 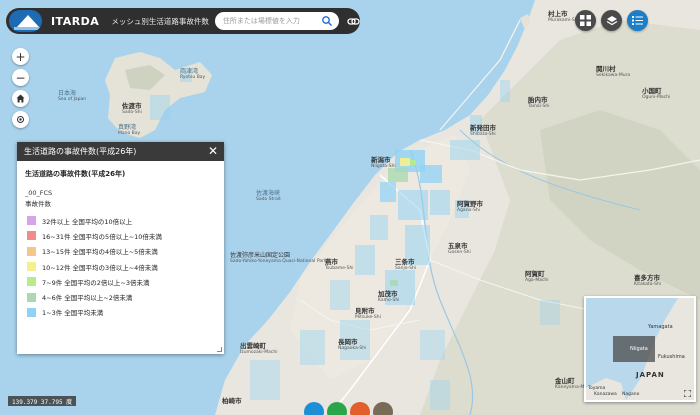 What do you see at coordinates (100, 267) in the screenshot?
I see `legend-item-label: 10~12件 全国平均の3倍以上~4倍未満` at bounding box center [100, 267].